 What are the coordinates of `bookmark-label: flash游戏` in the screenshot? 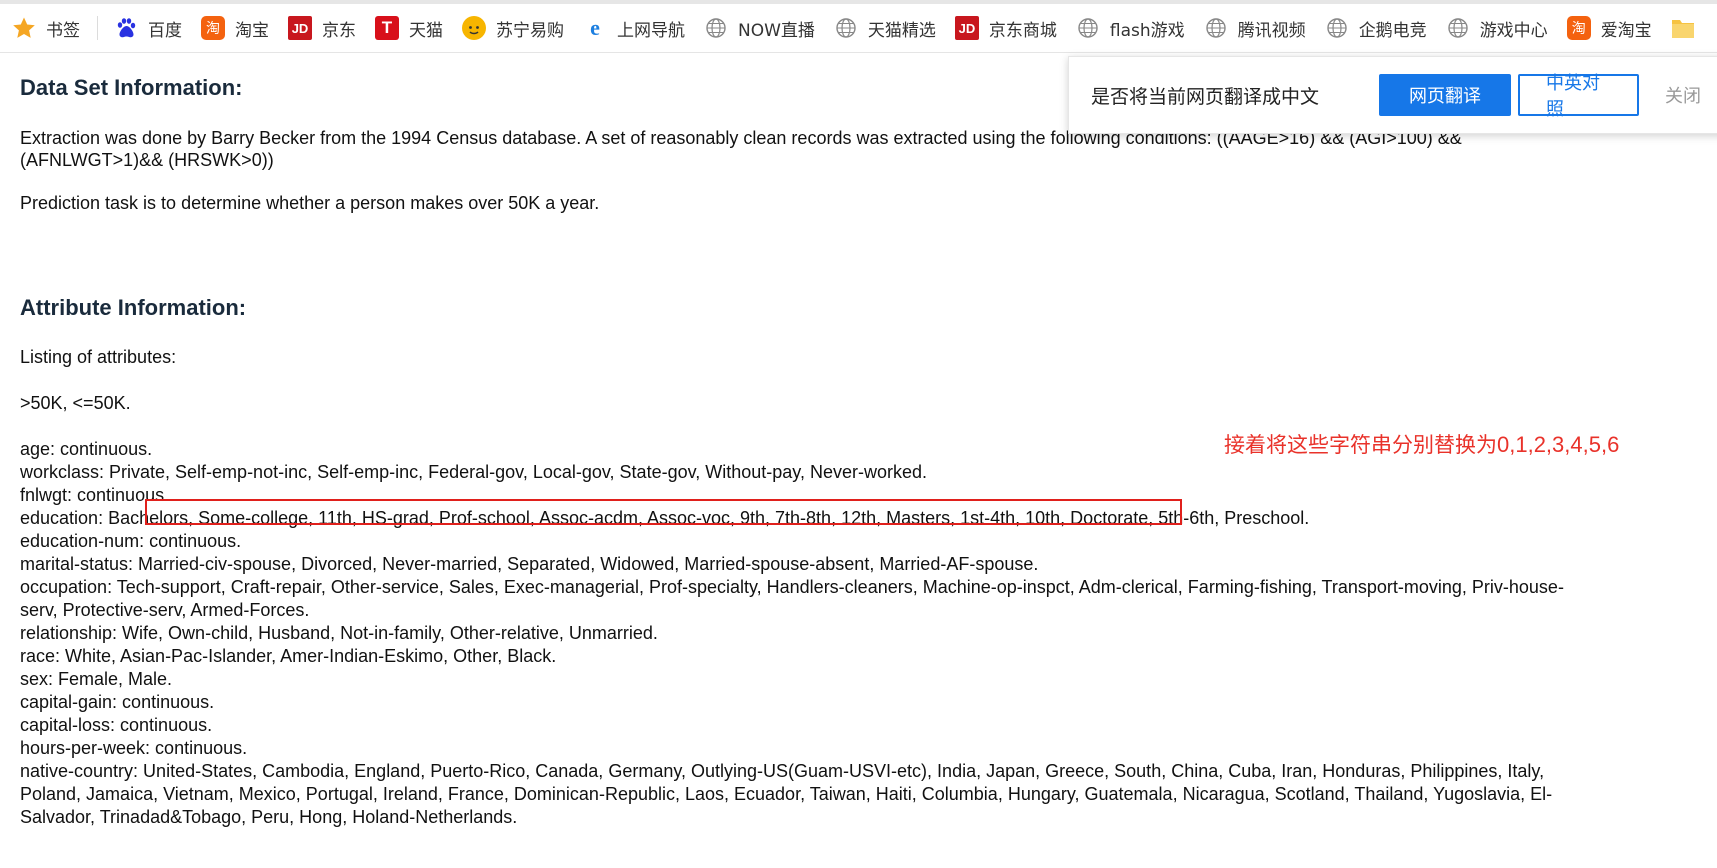 It's located at (1147, 30).